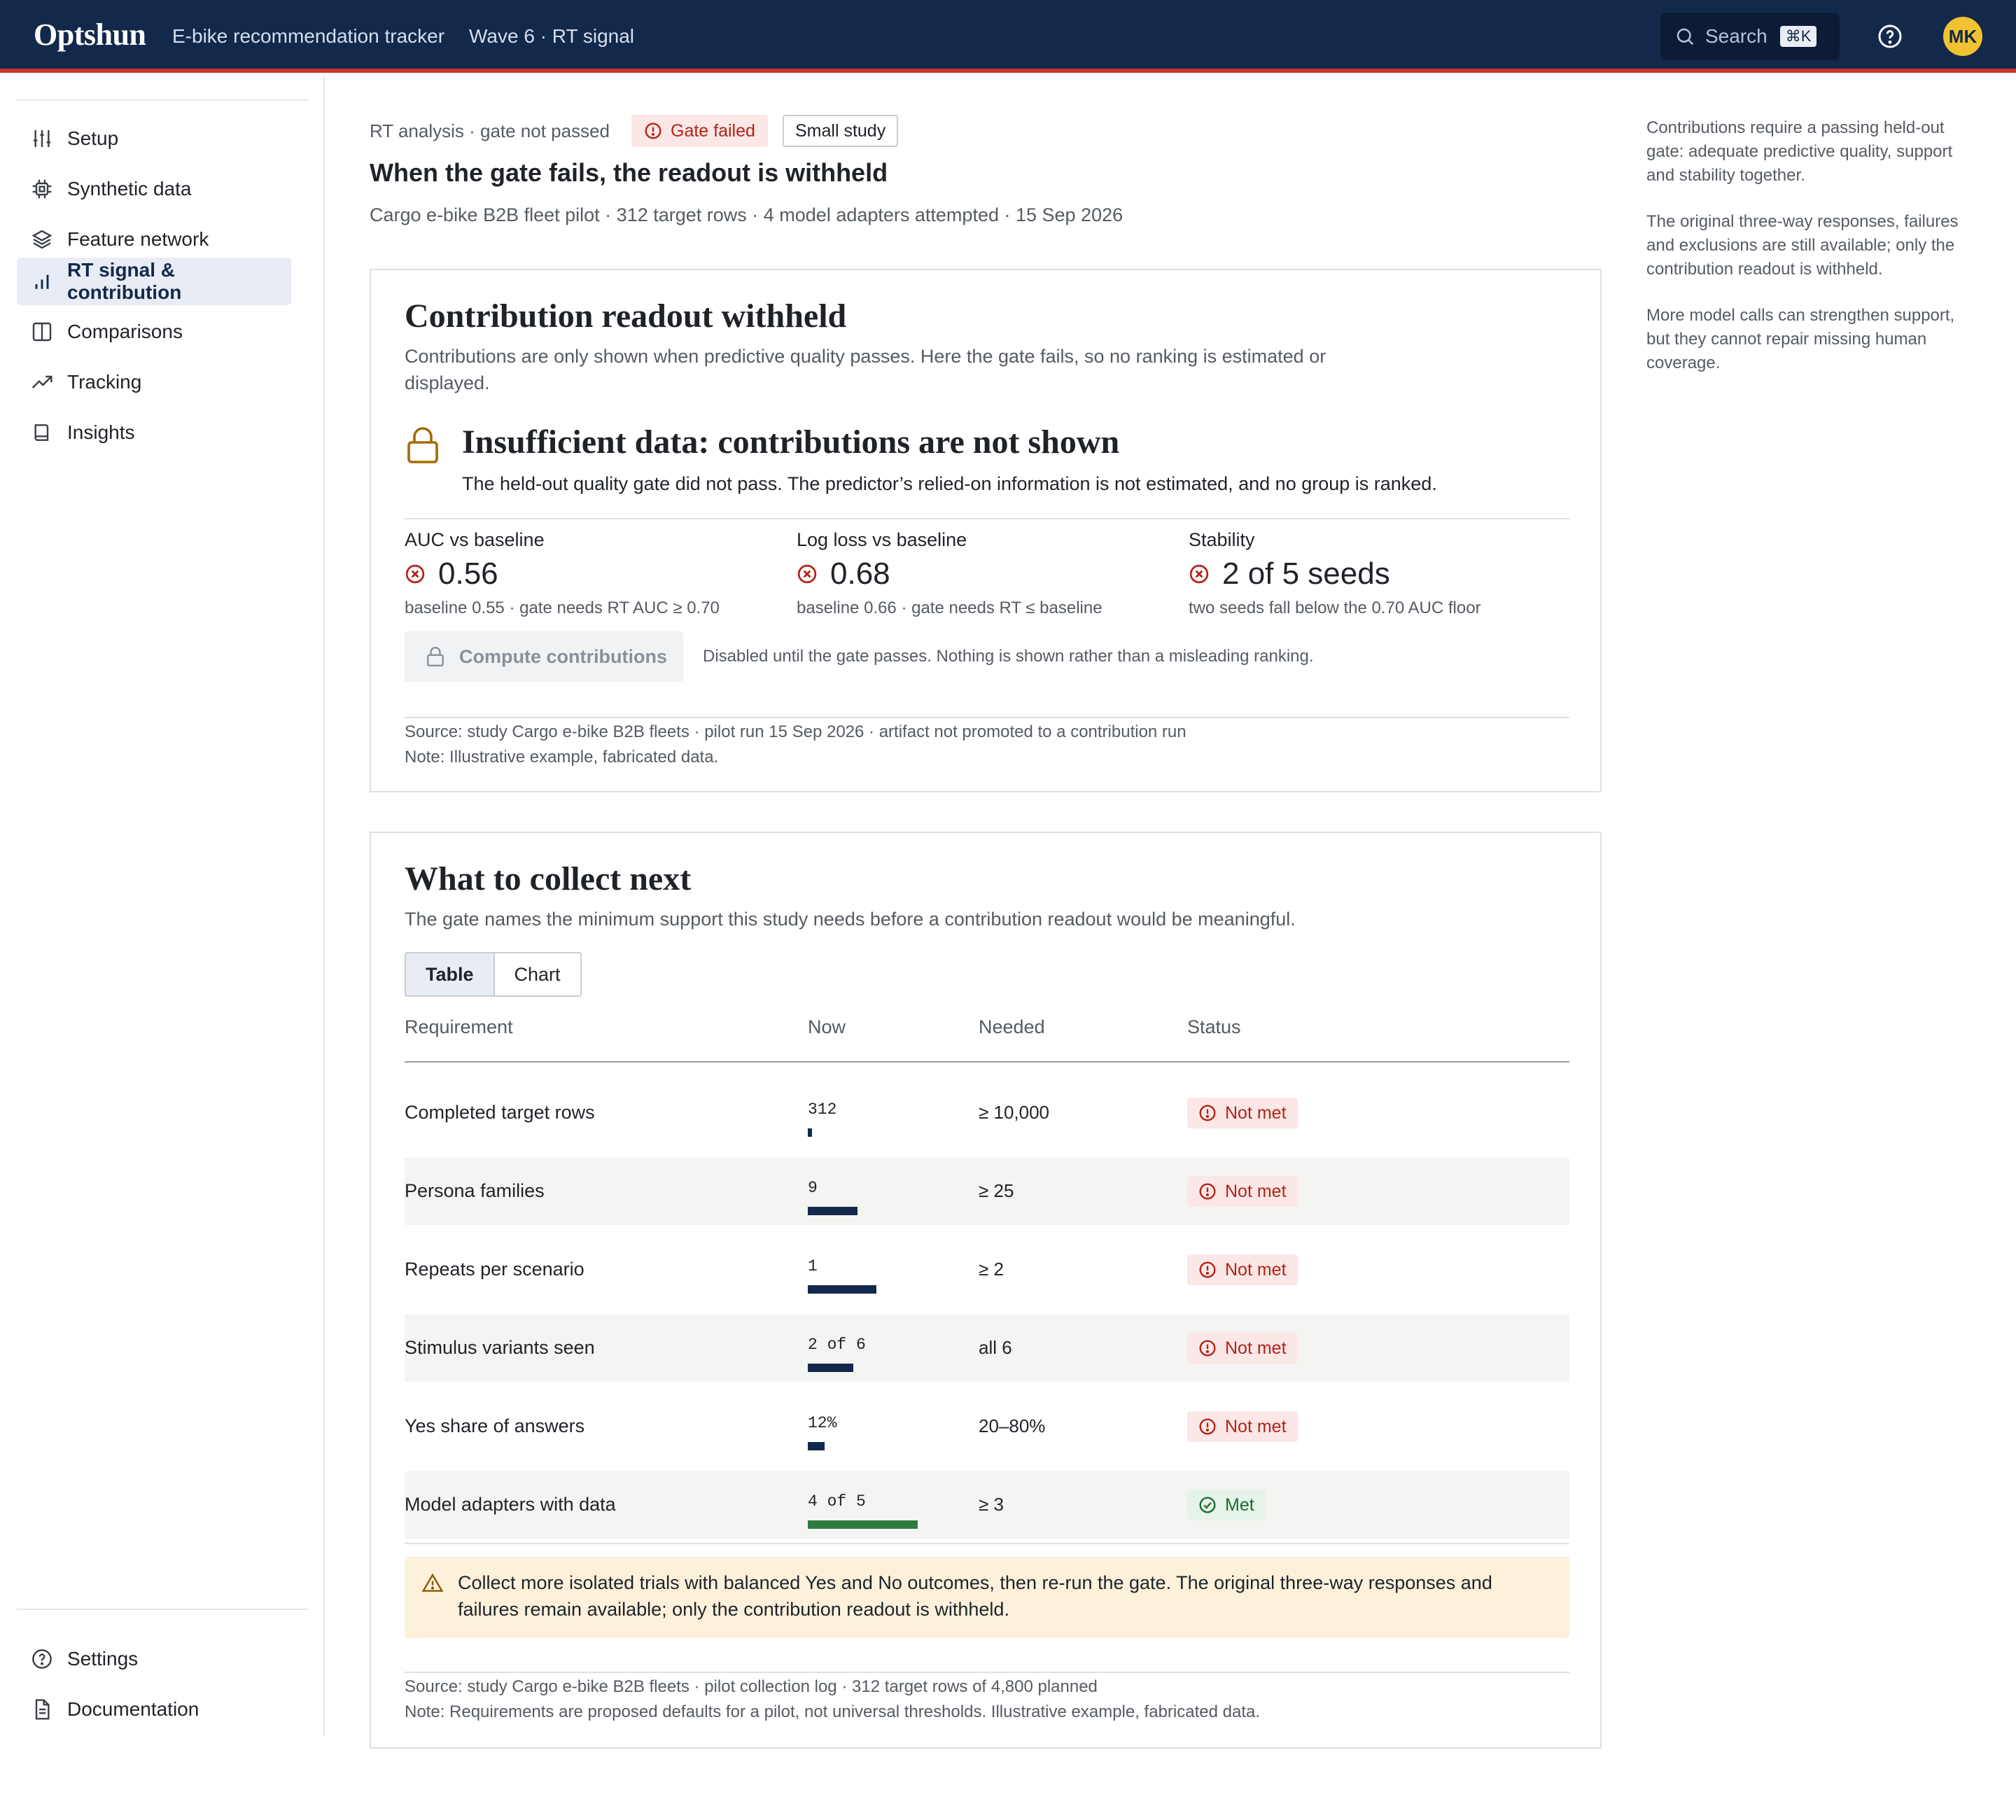  I want to click on needed-cell: 20–80%, so click(1012, 1425).